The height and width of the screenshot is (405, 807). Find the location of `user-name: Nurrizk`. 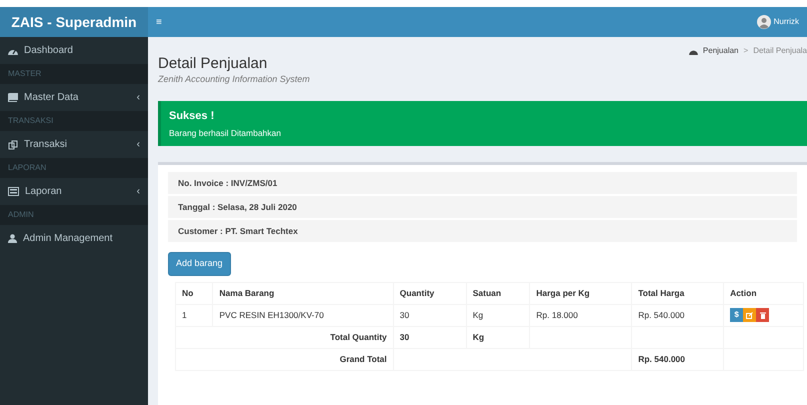

user-name: Nurrizk is located at coordinates (786, 22).